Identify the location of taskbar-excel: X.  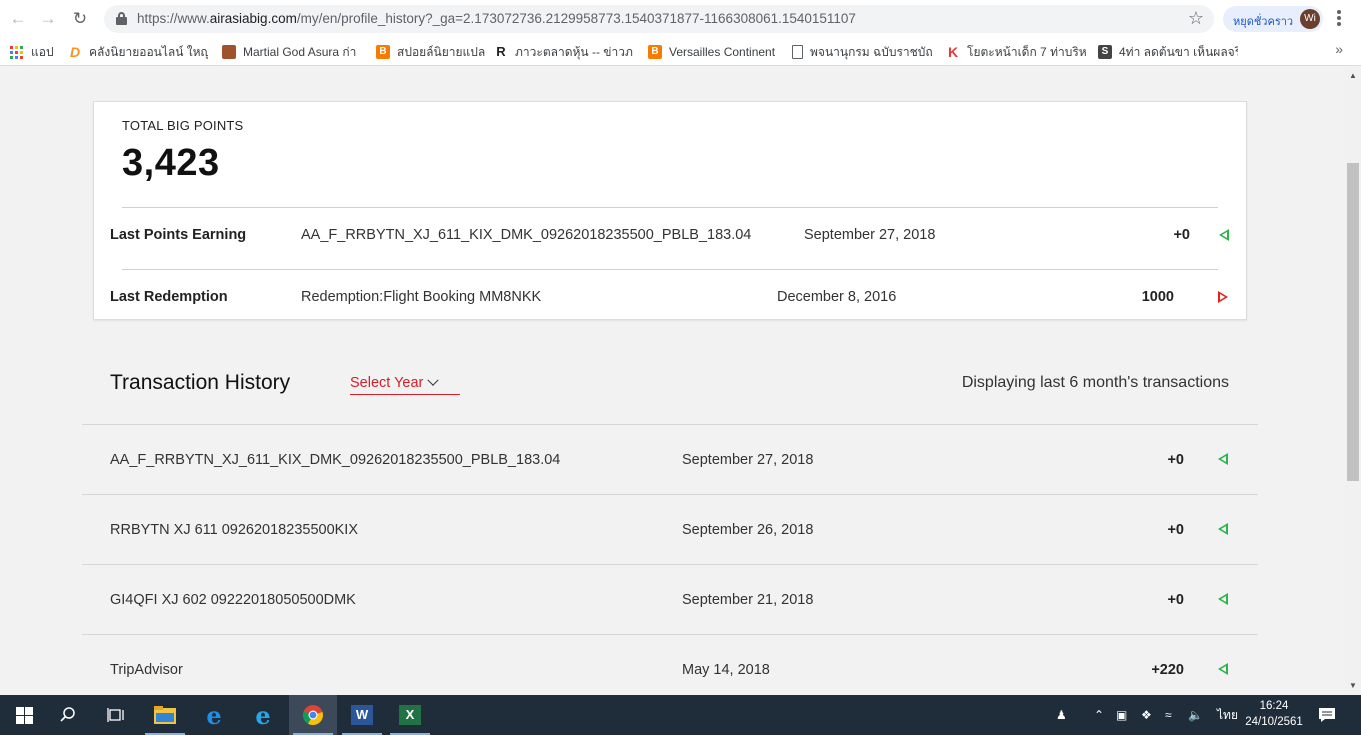
(410, 715).